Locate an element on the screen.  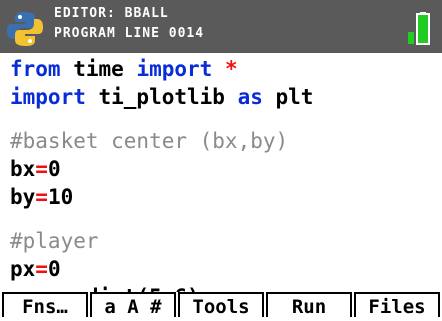
value: 10 is located at coordinates (60, 197).